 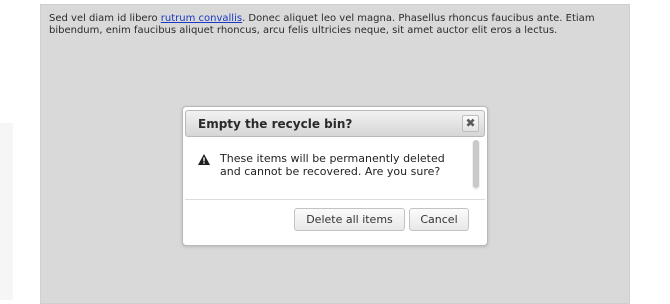 I want to click on scrollbar-thumb, so click(x=476, y=164).